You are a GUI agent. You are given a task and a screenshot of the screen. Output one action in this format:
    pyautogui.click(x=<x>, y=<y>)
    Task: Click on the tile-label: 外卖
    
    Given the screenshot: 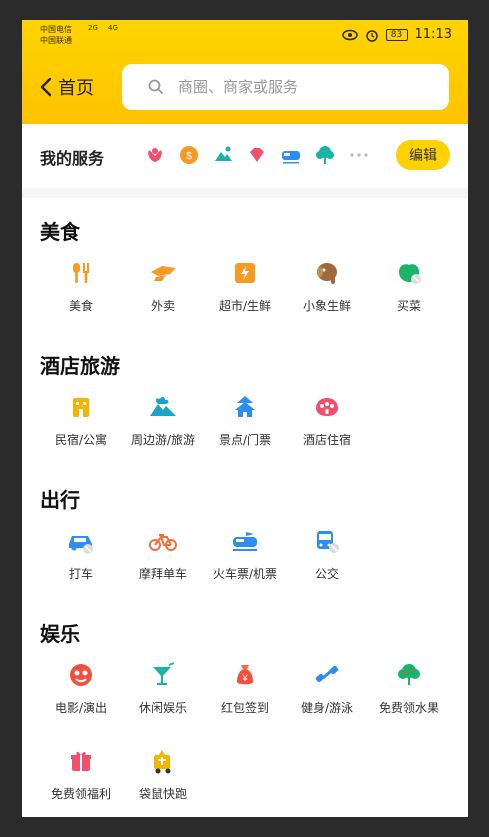 What is the action you would take?
    pyautogui.click(x=162, y=306)
    